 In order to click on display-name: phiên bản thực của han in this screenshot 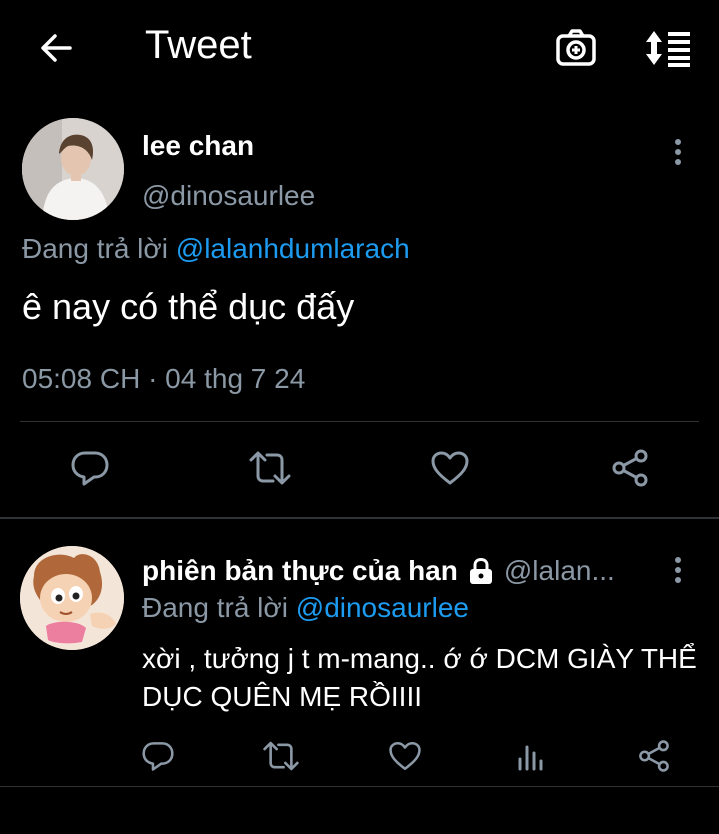, I will do `click(300, 571)`.